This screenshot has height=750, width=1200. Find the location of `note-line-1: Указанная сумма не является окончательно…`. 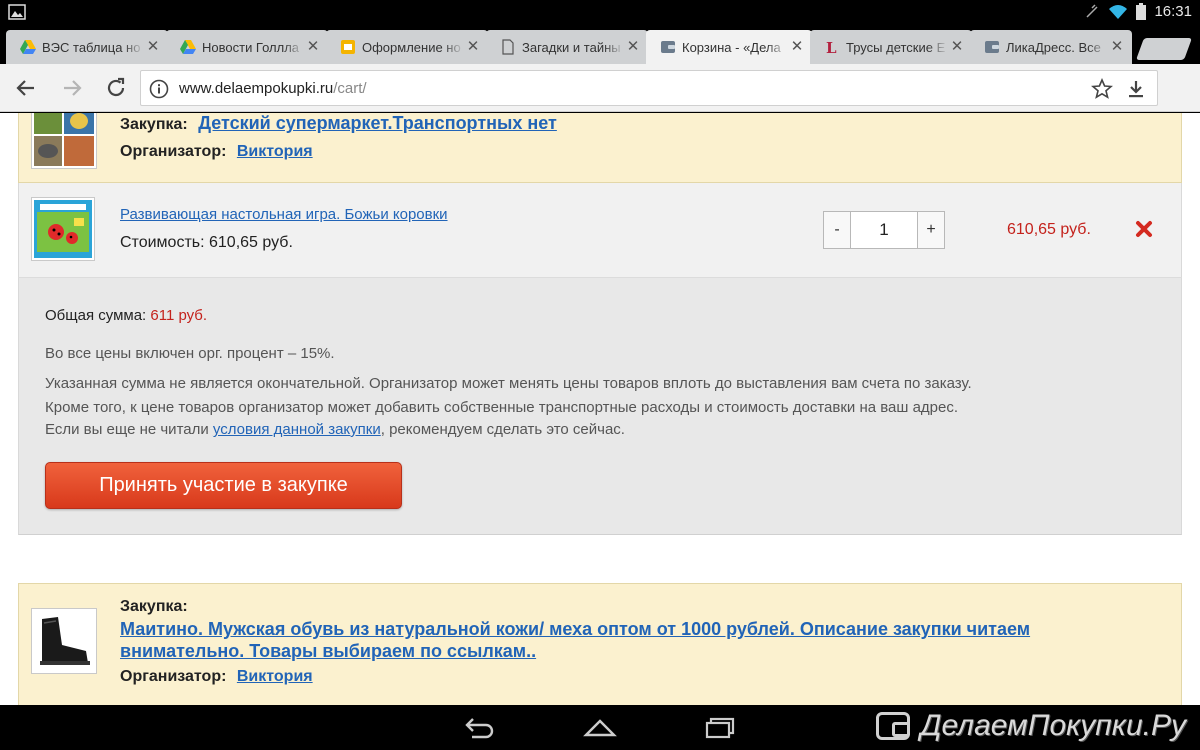

note-line-1: Указанная сумма не является окончательно… is located at coordinates (508, 383).